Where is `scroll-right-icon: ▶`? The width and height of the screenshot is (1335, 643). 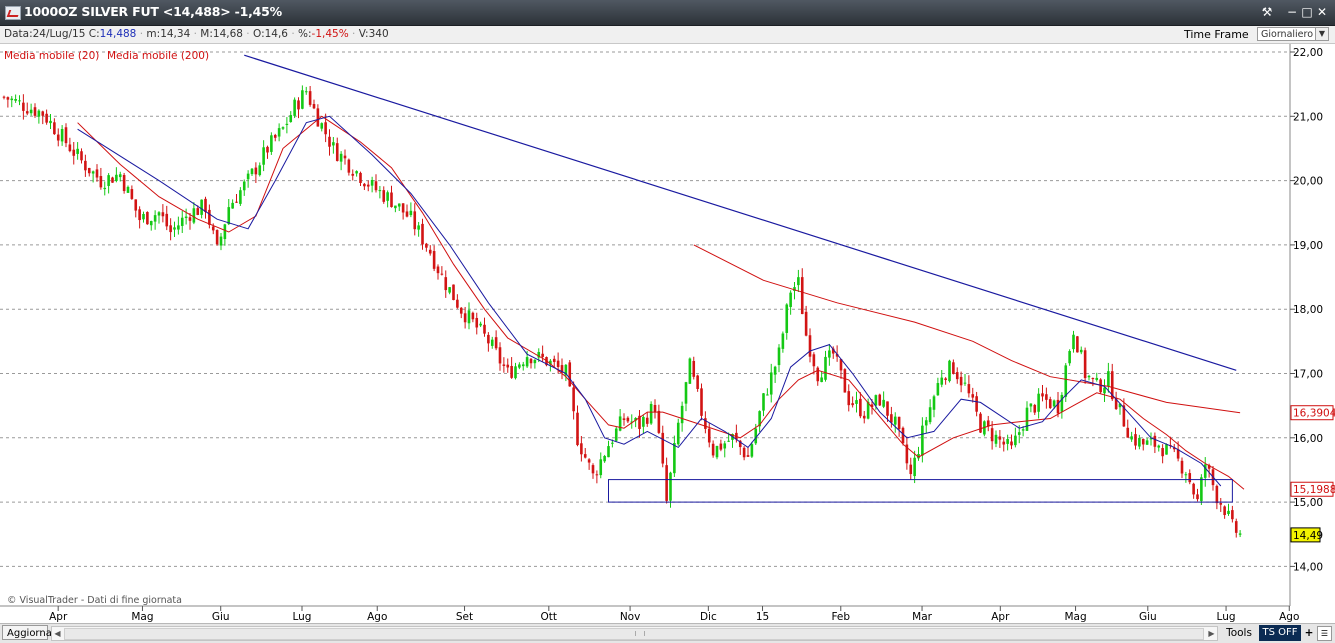 scroll-right-icon: ▶ is located at coordinates (1211, 633).